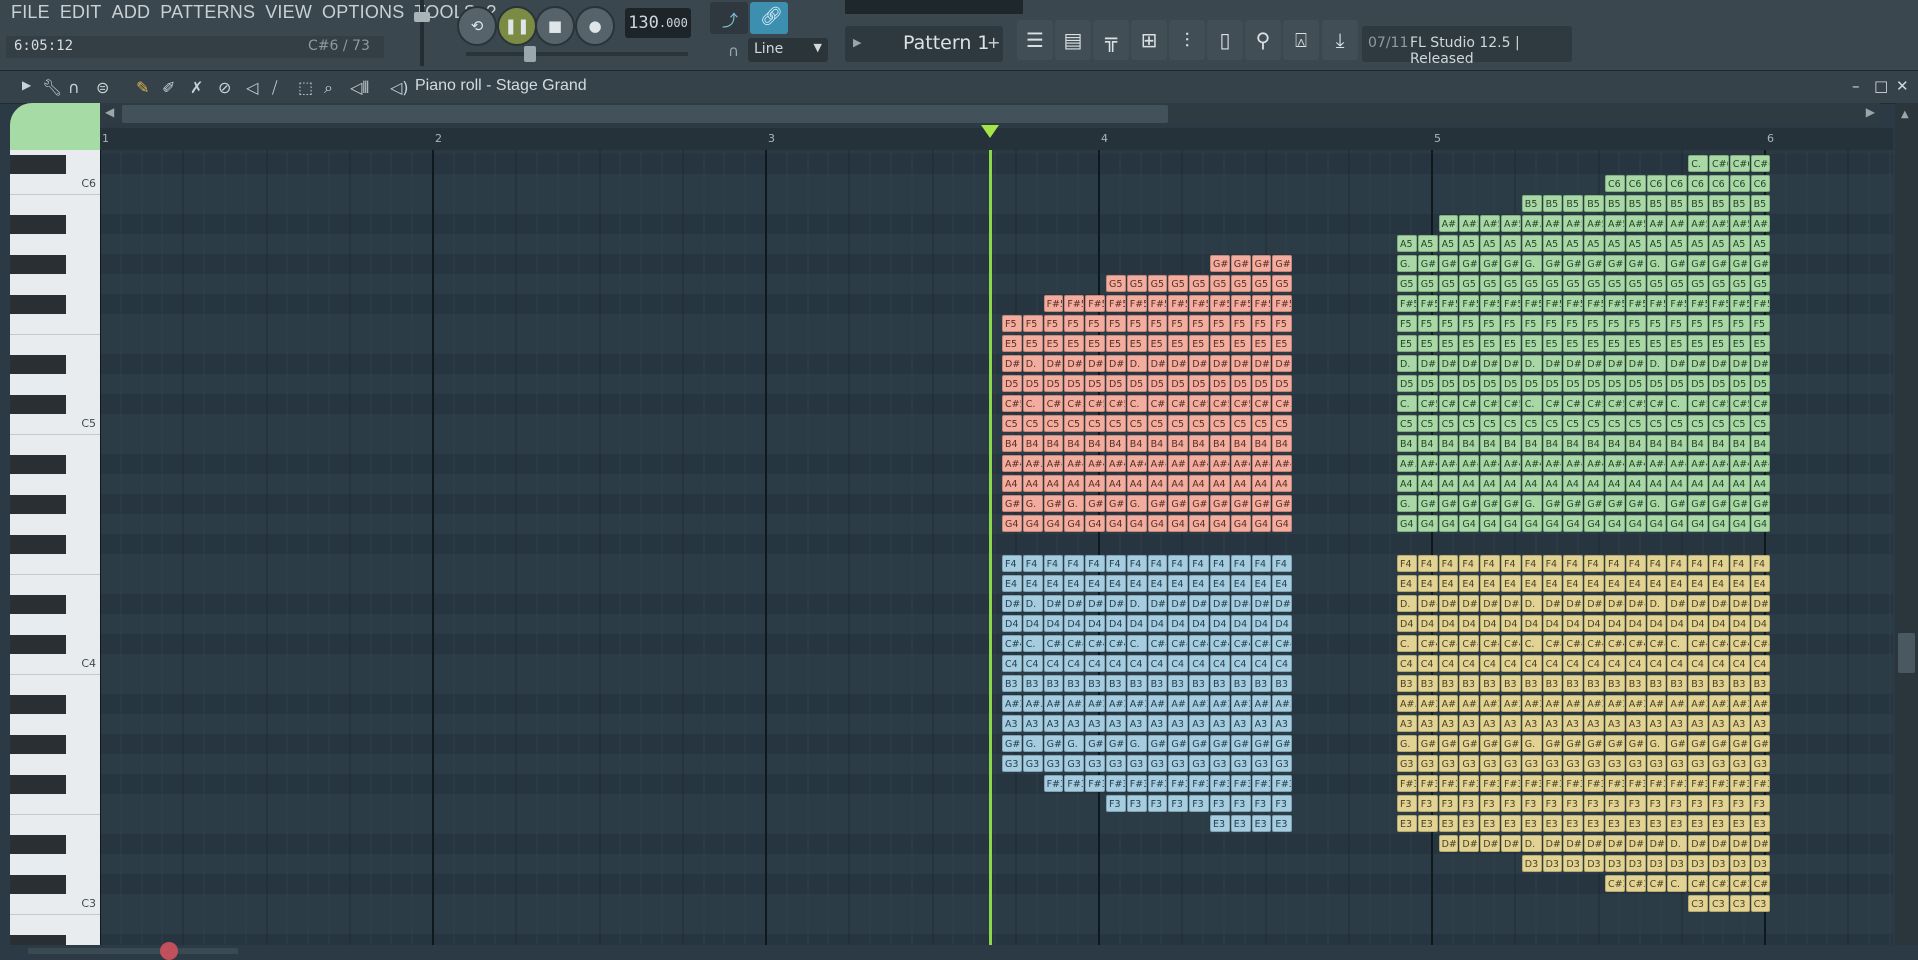 The width and height of the screenshot is (1918, 960). What do you see at coordinates (1739, 583) in the screenshot?
I see `note-yellow: E4` at bounding box center [1739, 583].